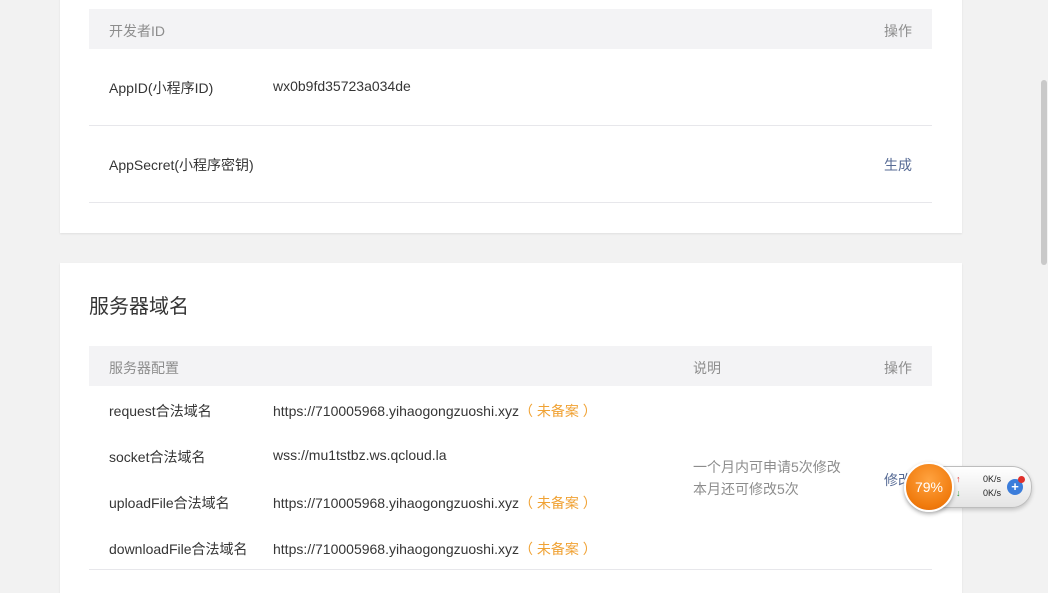 The width and height of the screenshot is (1048, 593). What do you see at coordinates (992, 479) in the screenshot?
I see `upload-speed: 0K/s` at bounding box center [992, 479].